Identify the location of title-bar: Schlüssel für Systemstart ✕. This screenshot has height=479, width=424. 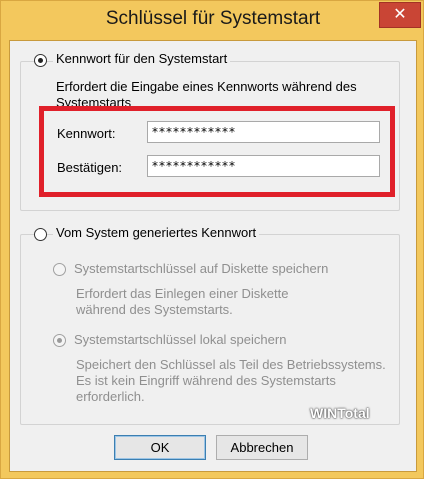
(212, 20).